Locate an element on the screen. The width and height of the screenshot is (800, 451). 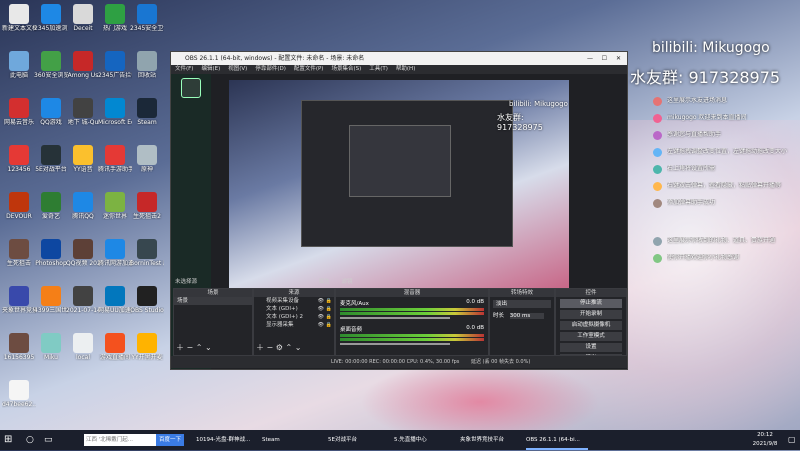
desktop-icon: 2345安全卫士 is located at coordinates (147, 18).